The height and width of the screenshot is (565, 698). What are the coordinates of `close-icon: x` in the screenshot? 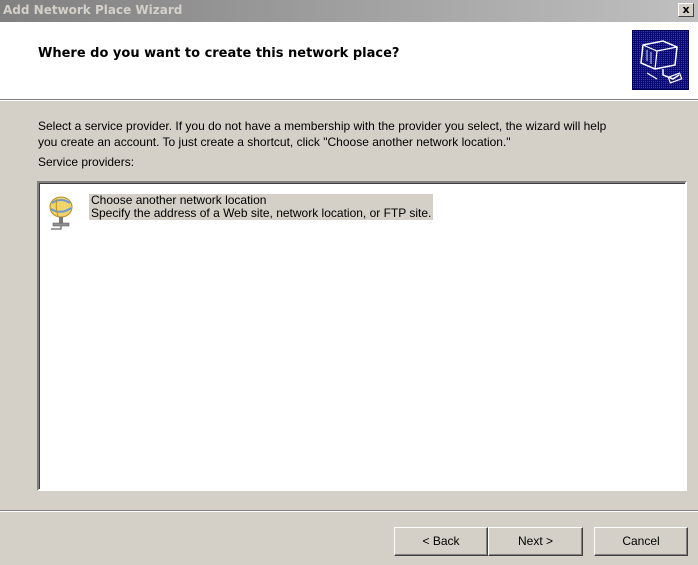 It's located at (686, 9).